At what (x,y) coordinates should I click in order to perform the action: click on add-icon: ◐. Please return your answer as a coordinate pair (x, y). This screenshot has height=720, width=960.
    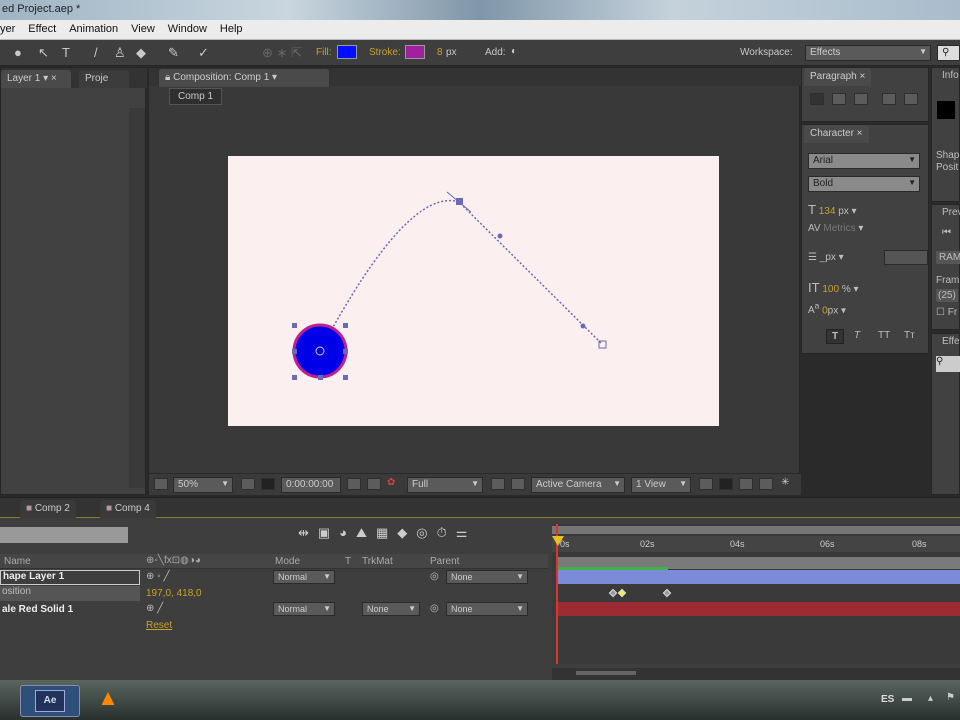
    Looking at the image, I should click on (514, 51).